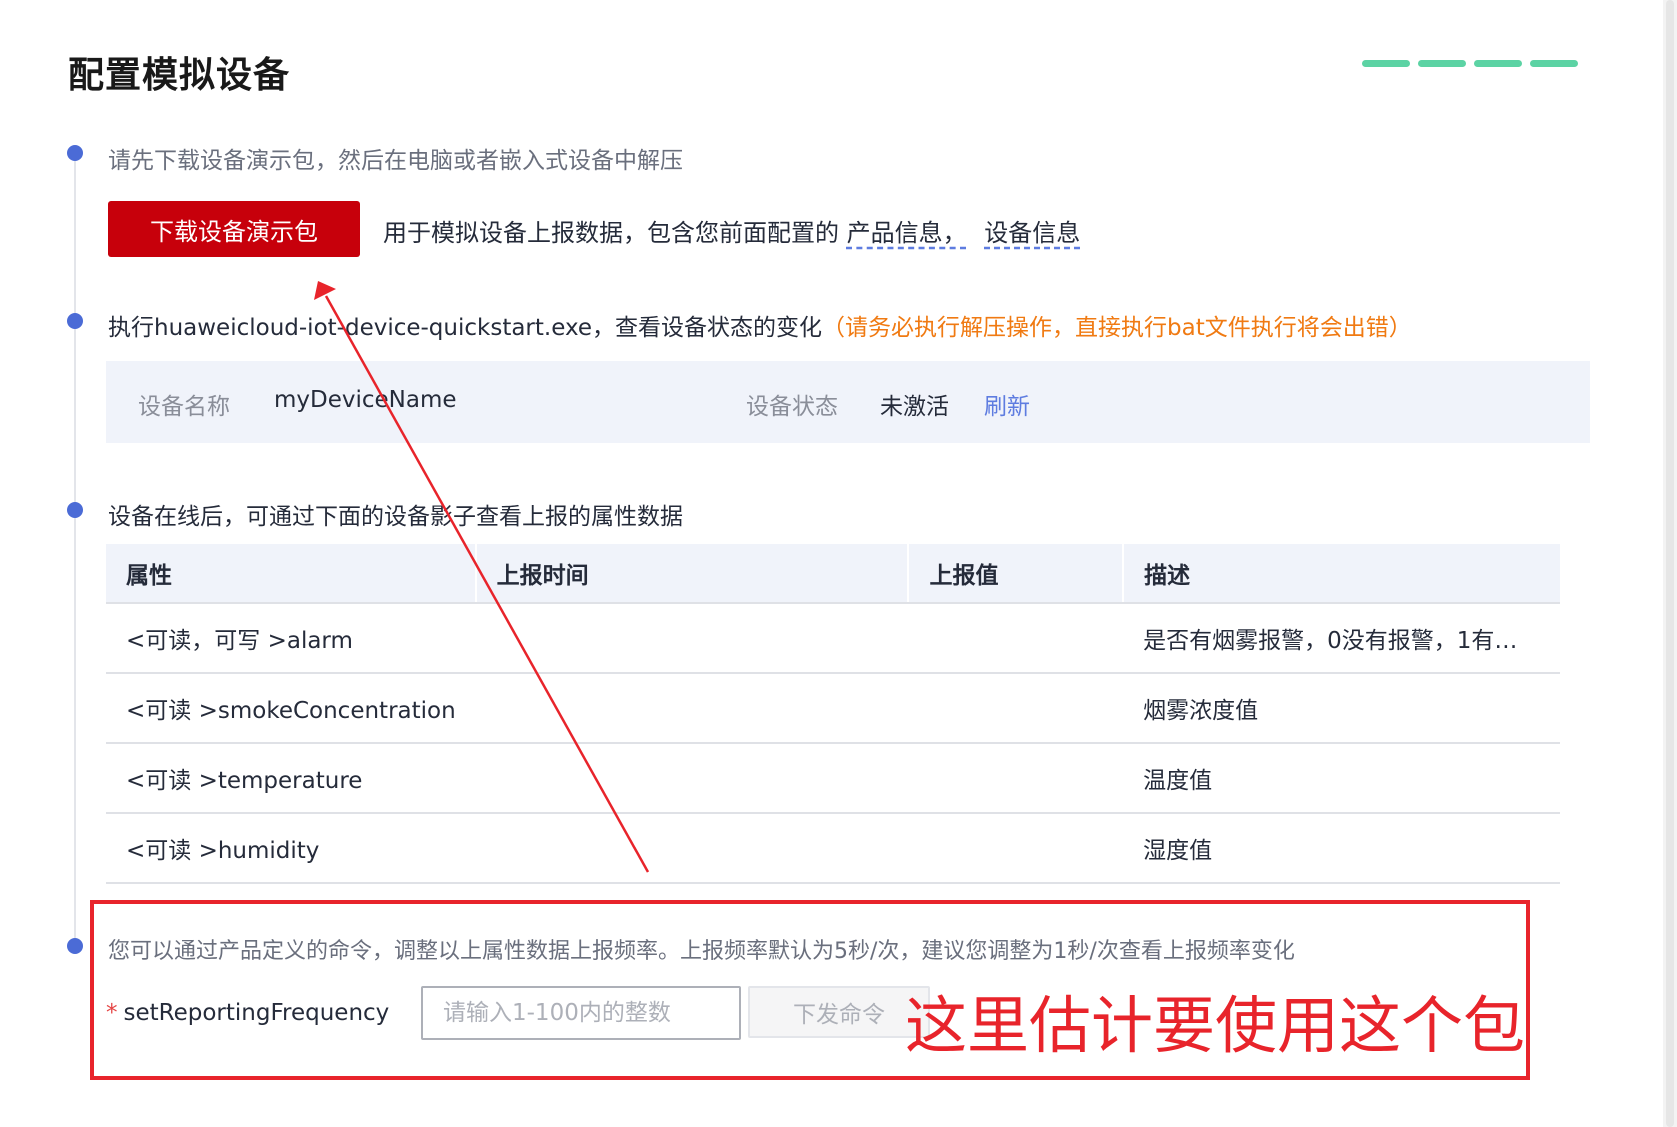  I want to click on download-note-text: 用于模拟设备上报数据，包含您前面配置的, so click(611, 233).